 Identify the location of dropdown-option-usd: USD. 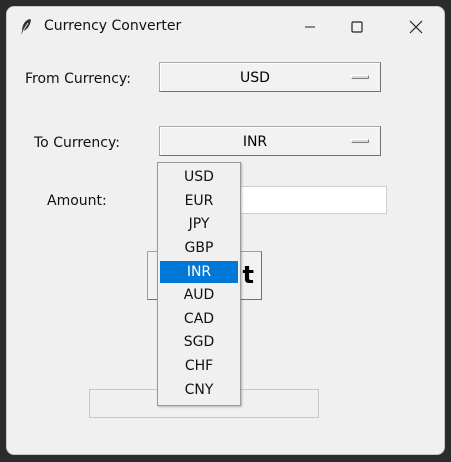
(199, 177).